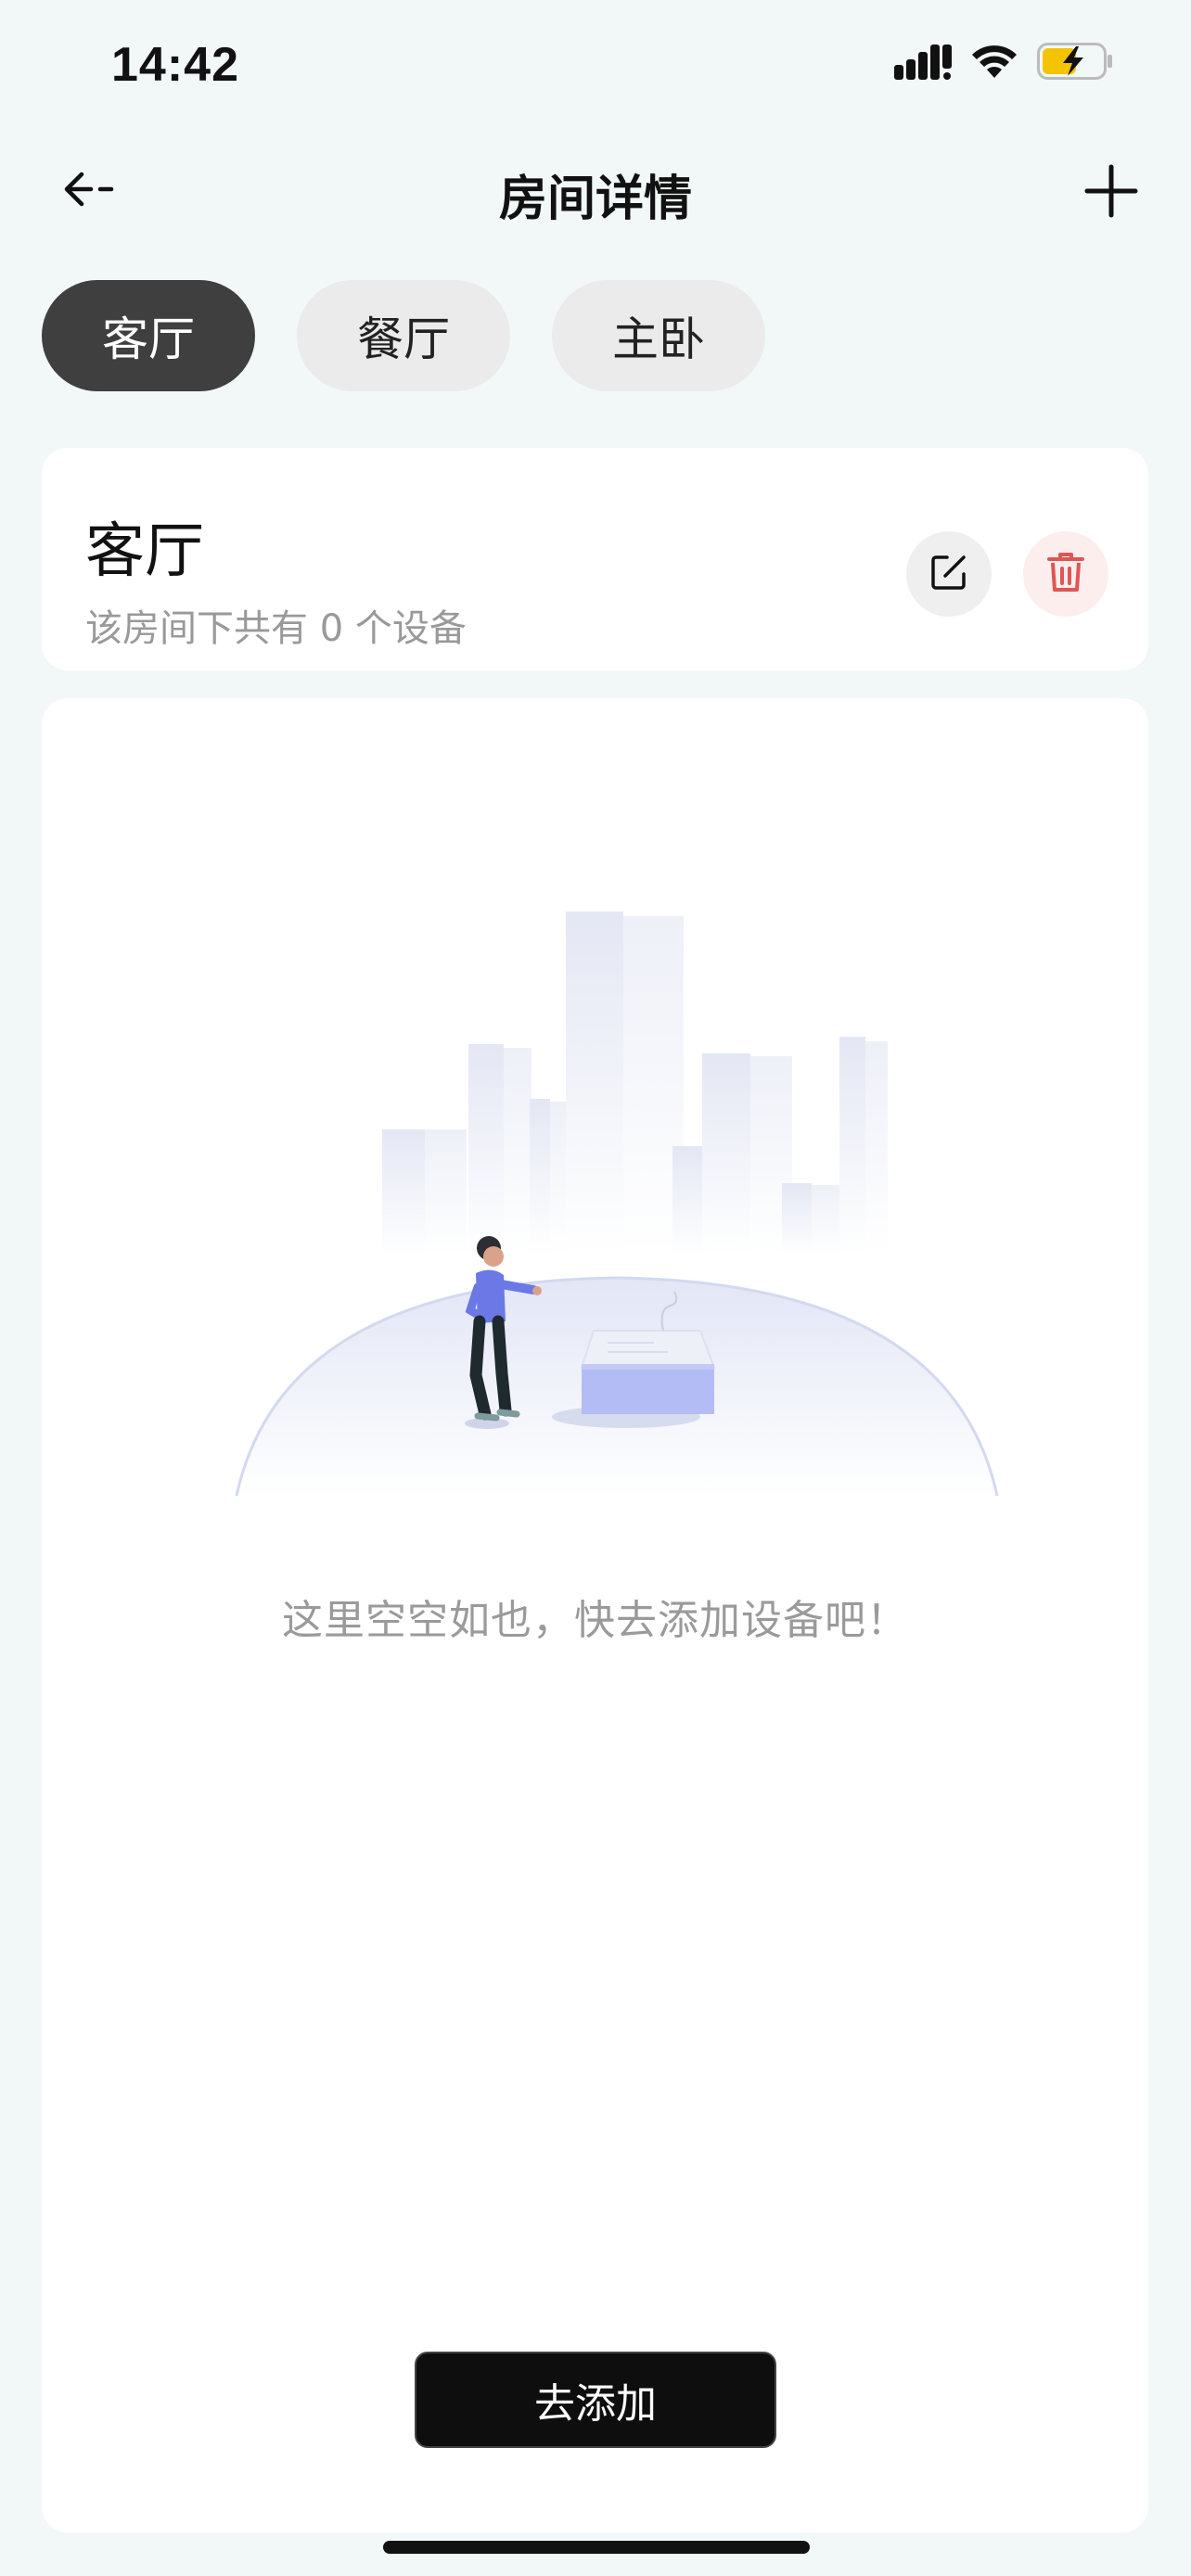  I want to click on room-tabs: 客厅 餐厅 主卧, so click(403, 336).